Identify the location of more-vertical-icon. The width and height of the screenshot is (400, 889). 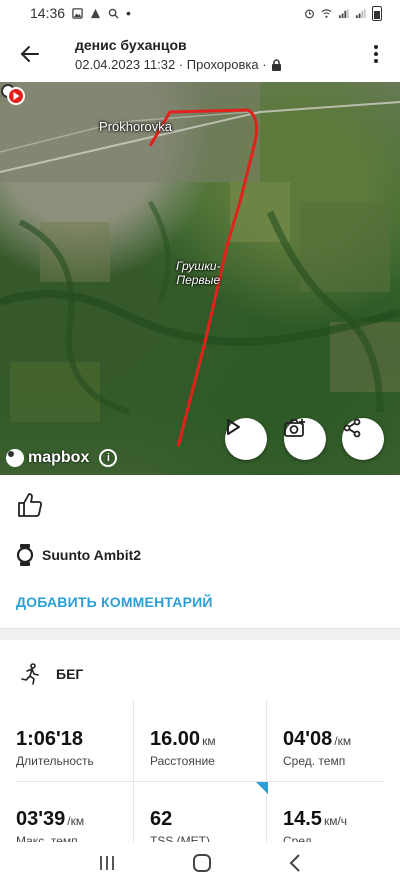
(376, 54).